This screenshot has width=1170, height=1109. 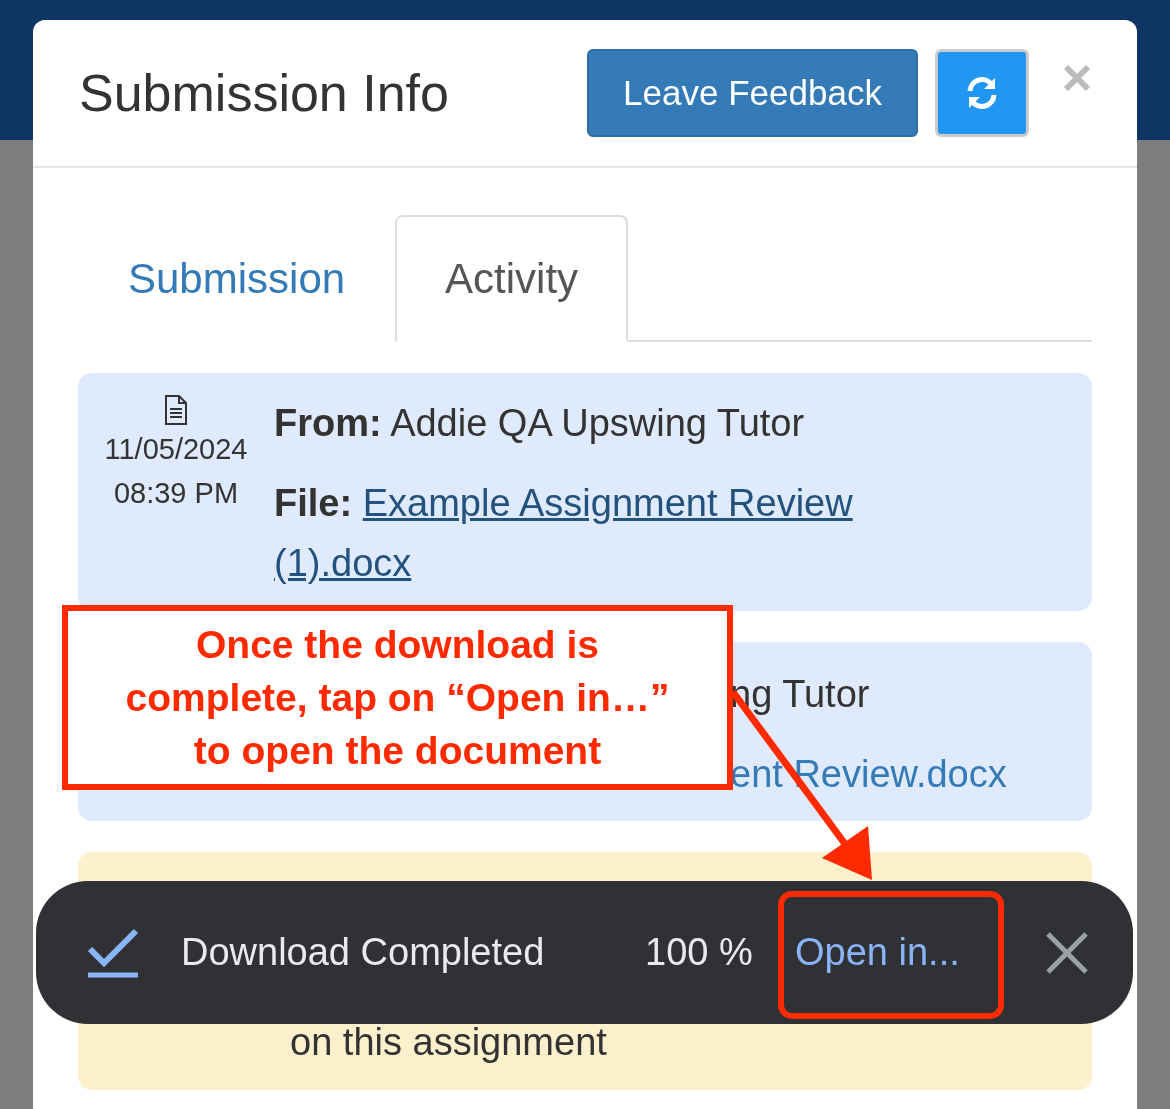 I want to click on activity-text: on this assignment, so click(x=449, y=1042).